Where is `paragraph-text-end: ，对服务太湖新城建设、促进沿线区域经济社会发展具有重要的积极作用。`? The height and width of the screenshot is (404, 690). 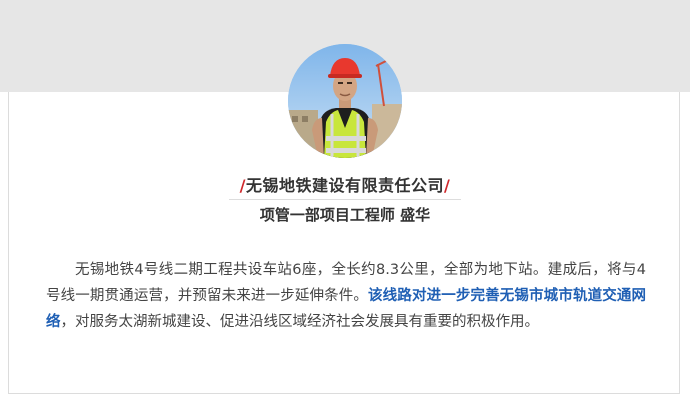 paragraph-text-end: ，对服务太湖新城建设、促进沿线区域经济社会发展具有重要的积极作用。 is located at coordinates (300, 322).